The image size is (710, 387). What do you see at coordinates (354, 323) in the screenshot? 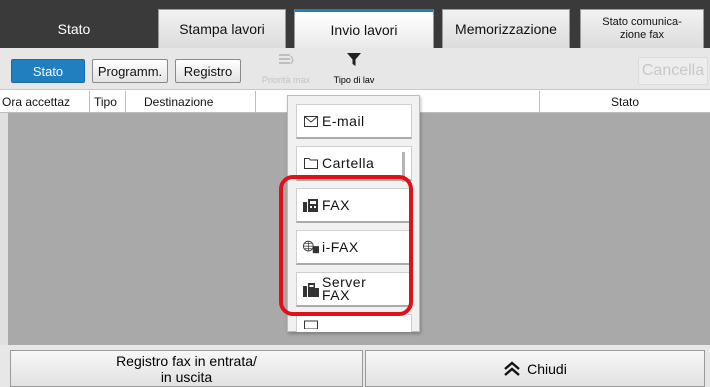
I see `dropdown-item-partial` at bounding box center [354, 323].